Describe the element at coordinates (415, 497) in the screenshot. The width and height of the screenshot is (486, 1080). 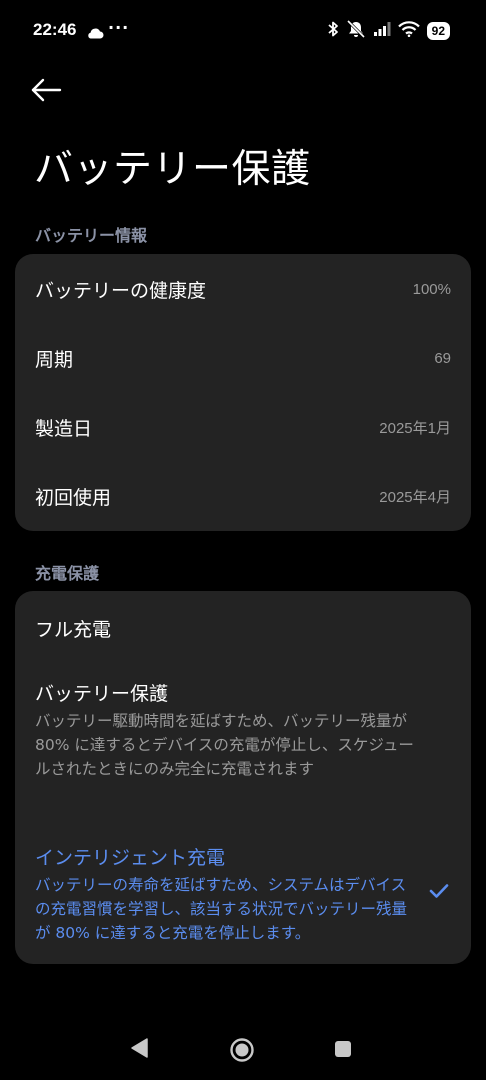
I see `row-value: 2025年4月` at that location.